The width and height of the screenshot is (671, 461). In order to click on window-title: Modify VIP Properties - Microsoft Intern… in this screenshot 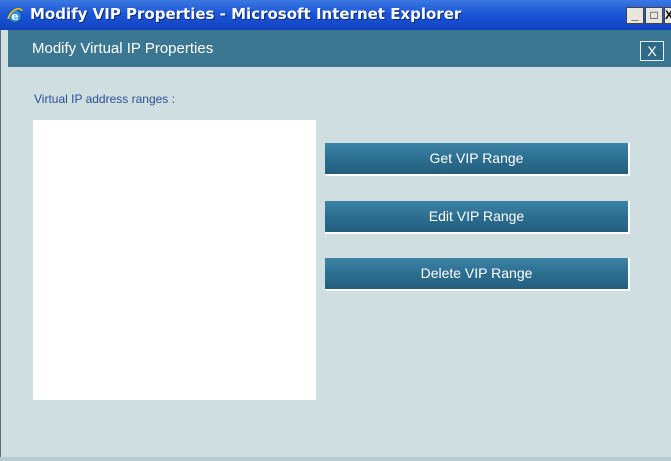, I will do `click(246, 14)`.